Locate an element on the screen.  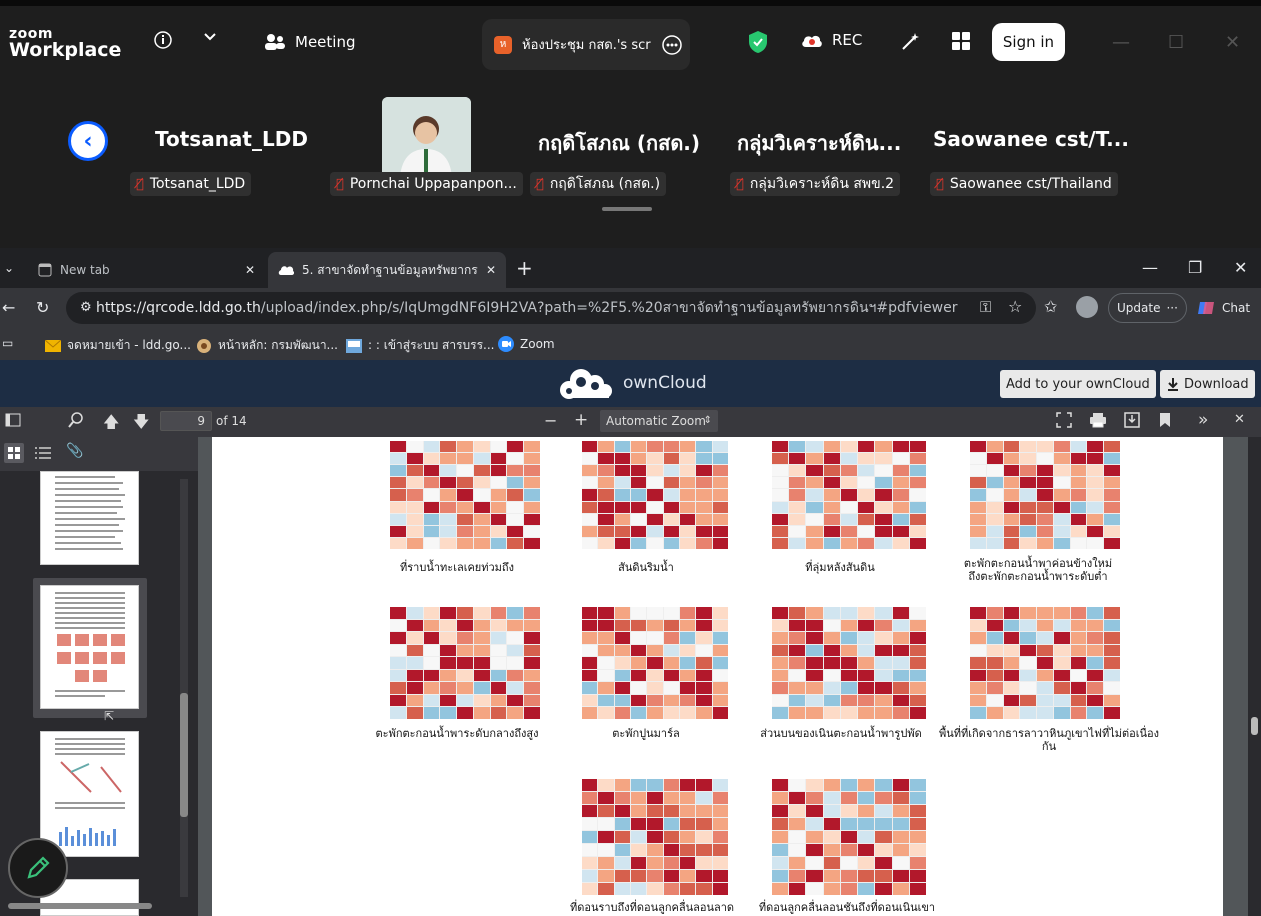
sidebar-toggle-icon is located at coordinates (13, 422).